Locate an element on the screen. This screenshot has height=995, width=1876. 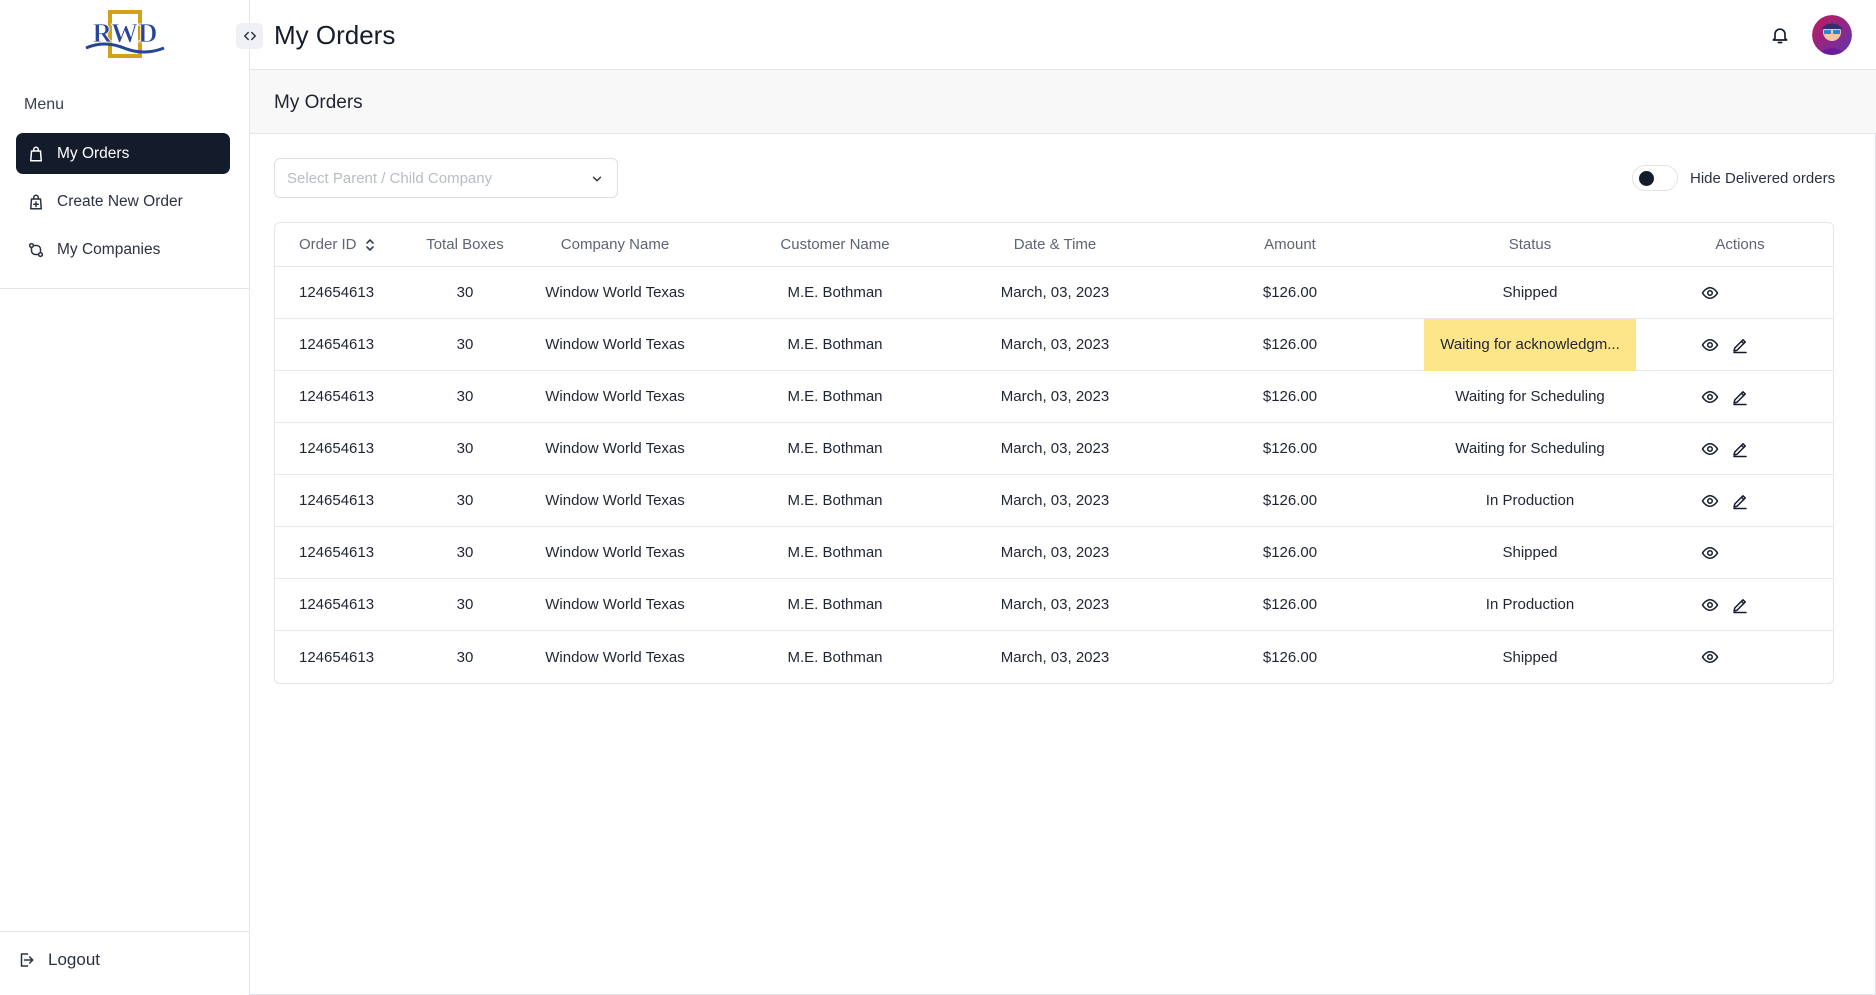
column-header-amount: Amount is located at coordinates (1290, 244).